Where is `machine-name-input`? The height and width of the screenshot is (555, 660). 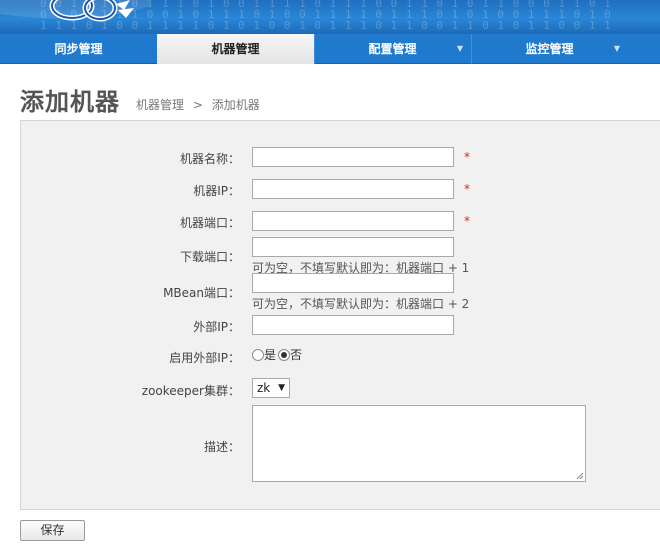
machine-name-input is located at coordinates (353, 157).